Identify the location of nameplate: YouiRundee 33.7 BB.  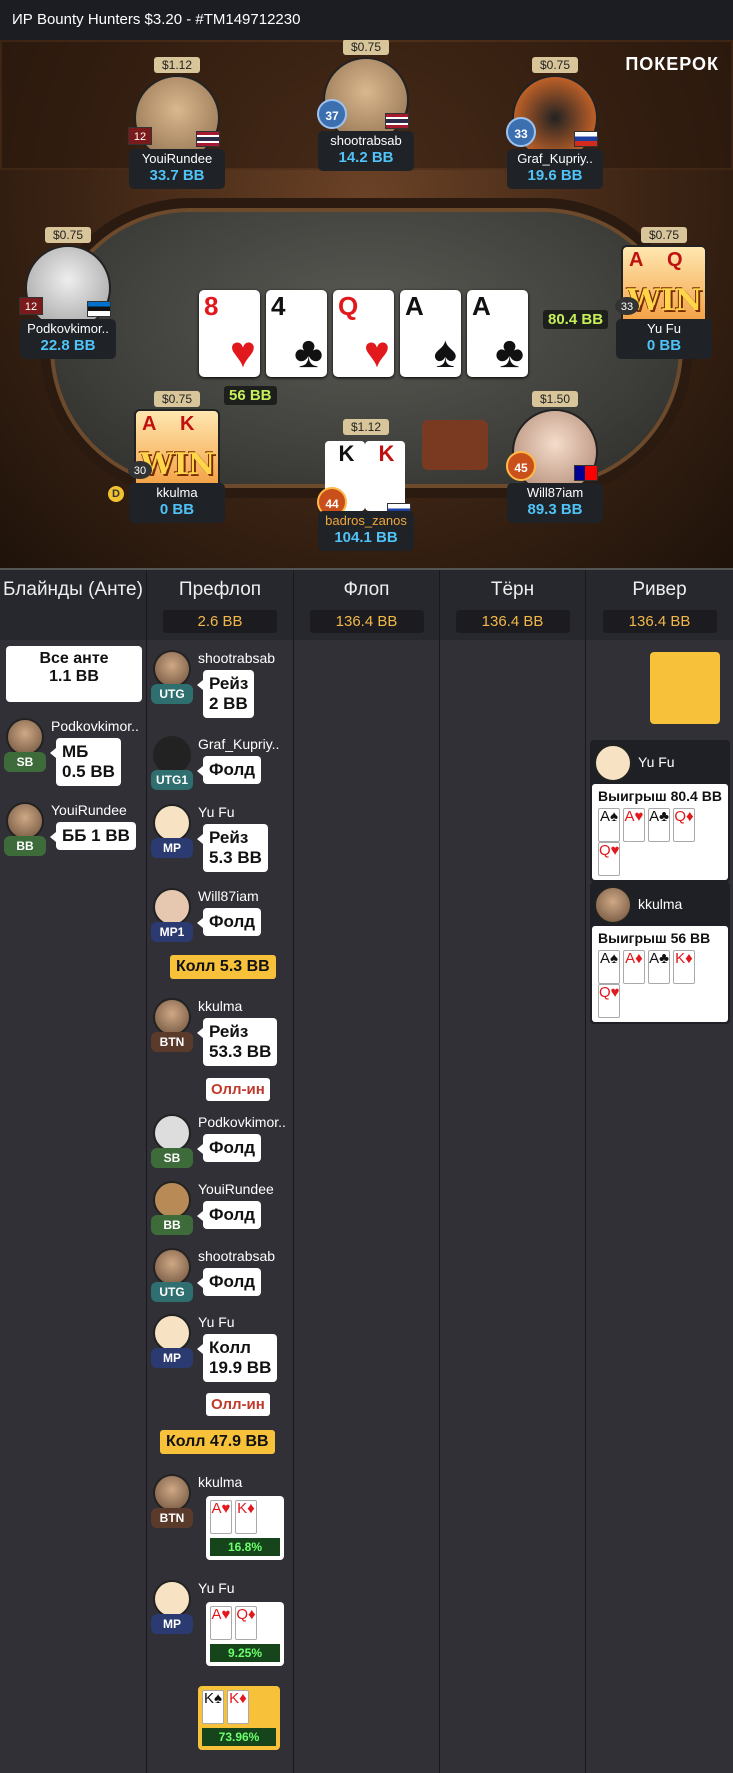
(177, 169).